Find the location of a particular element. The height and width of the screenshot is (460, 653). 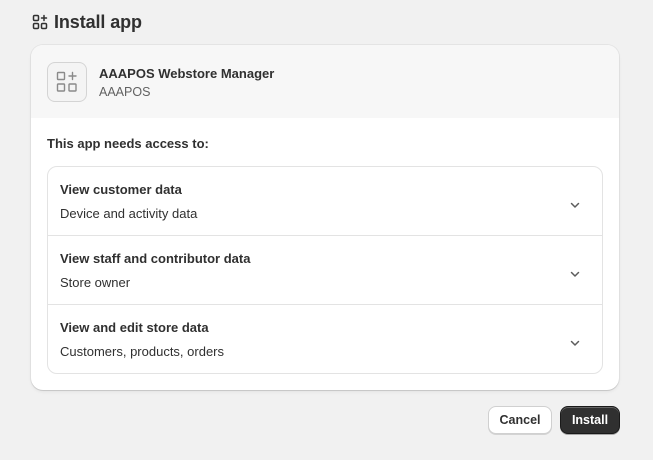

app-summary: AAAPOS Webstore Manager AAAPOS is located at coordinates (325, 81).